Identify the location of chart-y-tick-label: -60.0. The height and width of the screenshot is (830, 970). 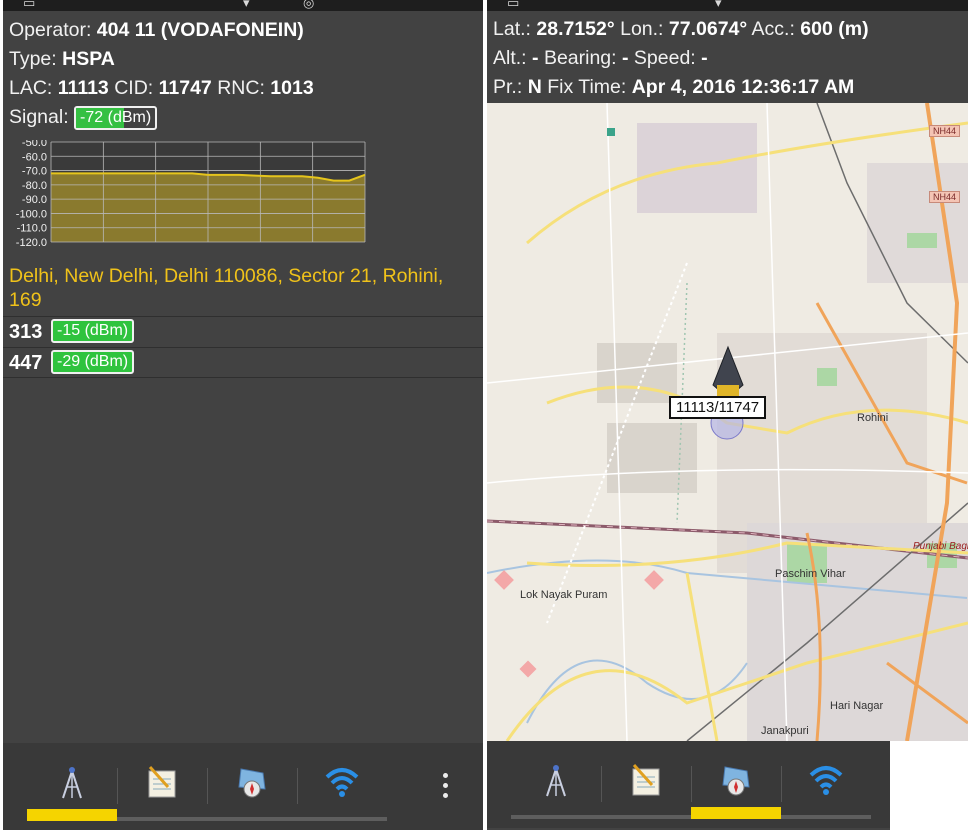
(34, 157).